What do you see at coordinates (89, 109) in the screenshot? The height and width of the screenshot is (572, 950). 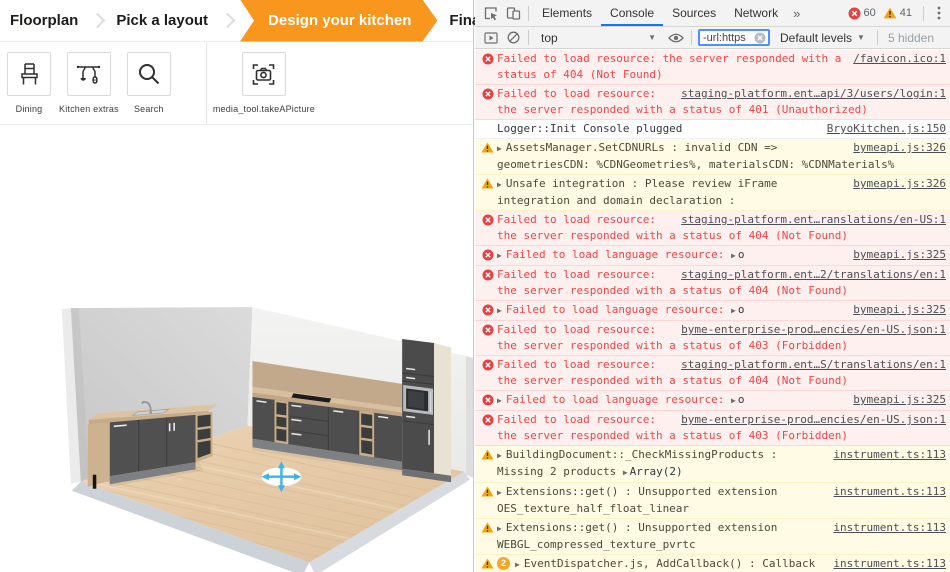 I see `tool-label: Kitchen extras` at bounding box center [89, 109].